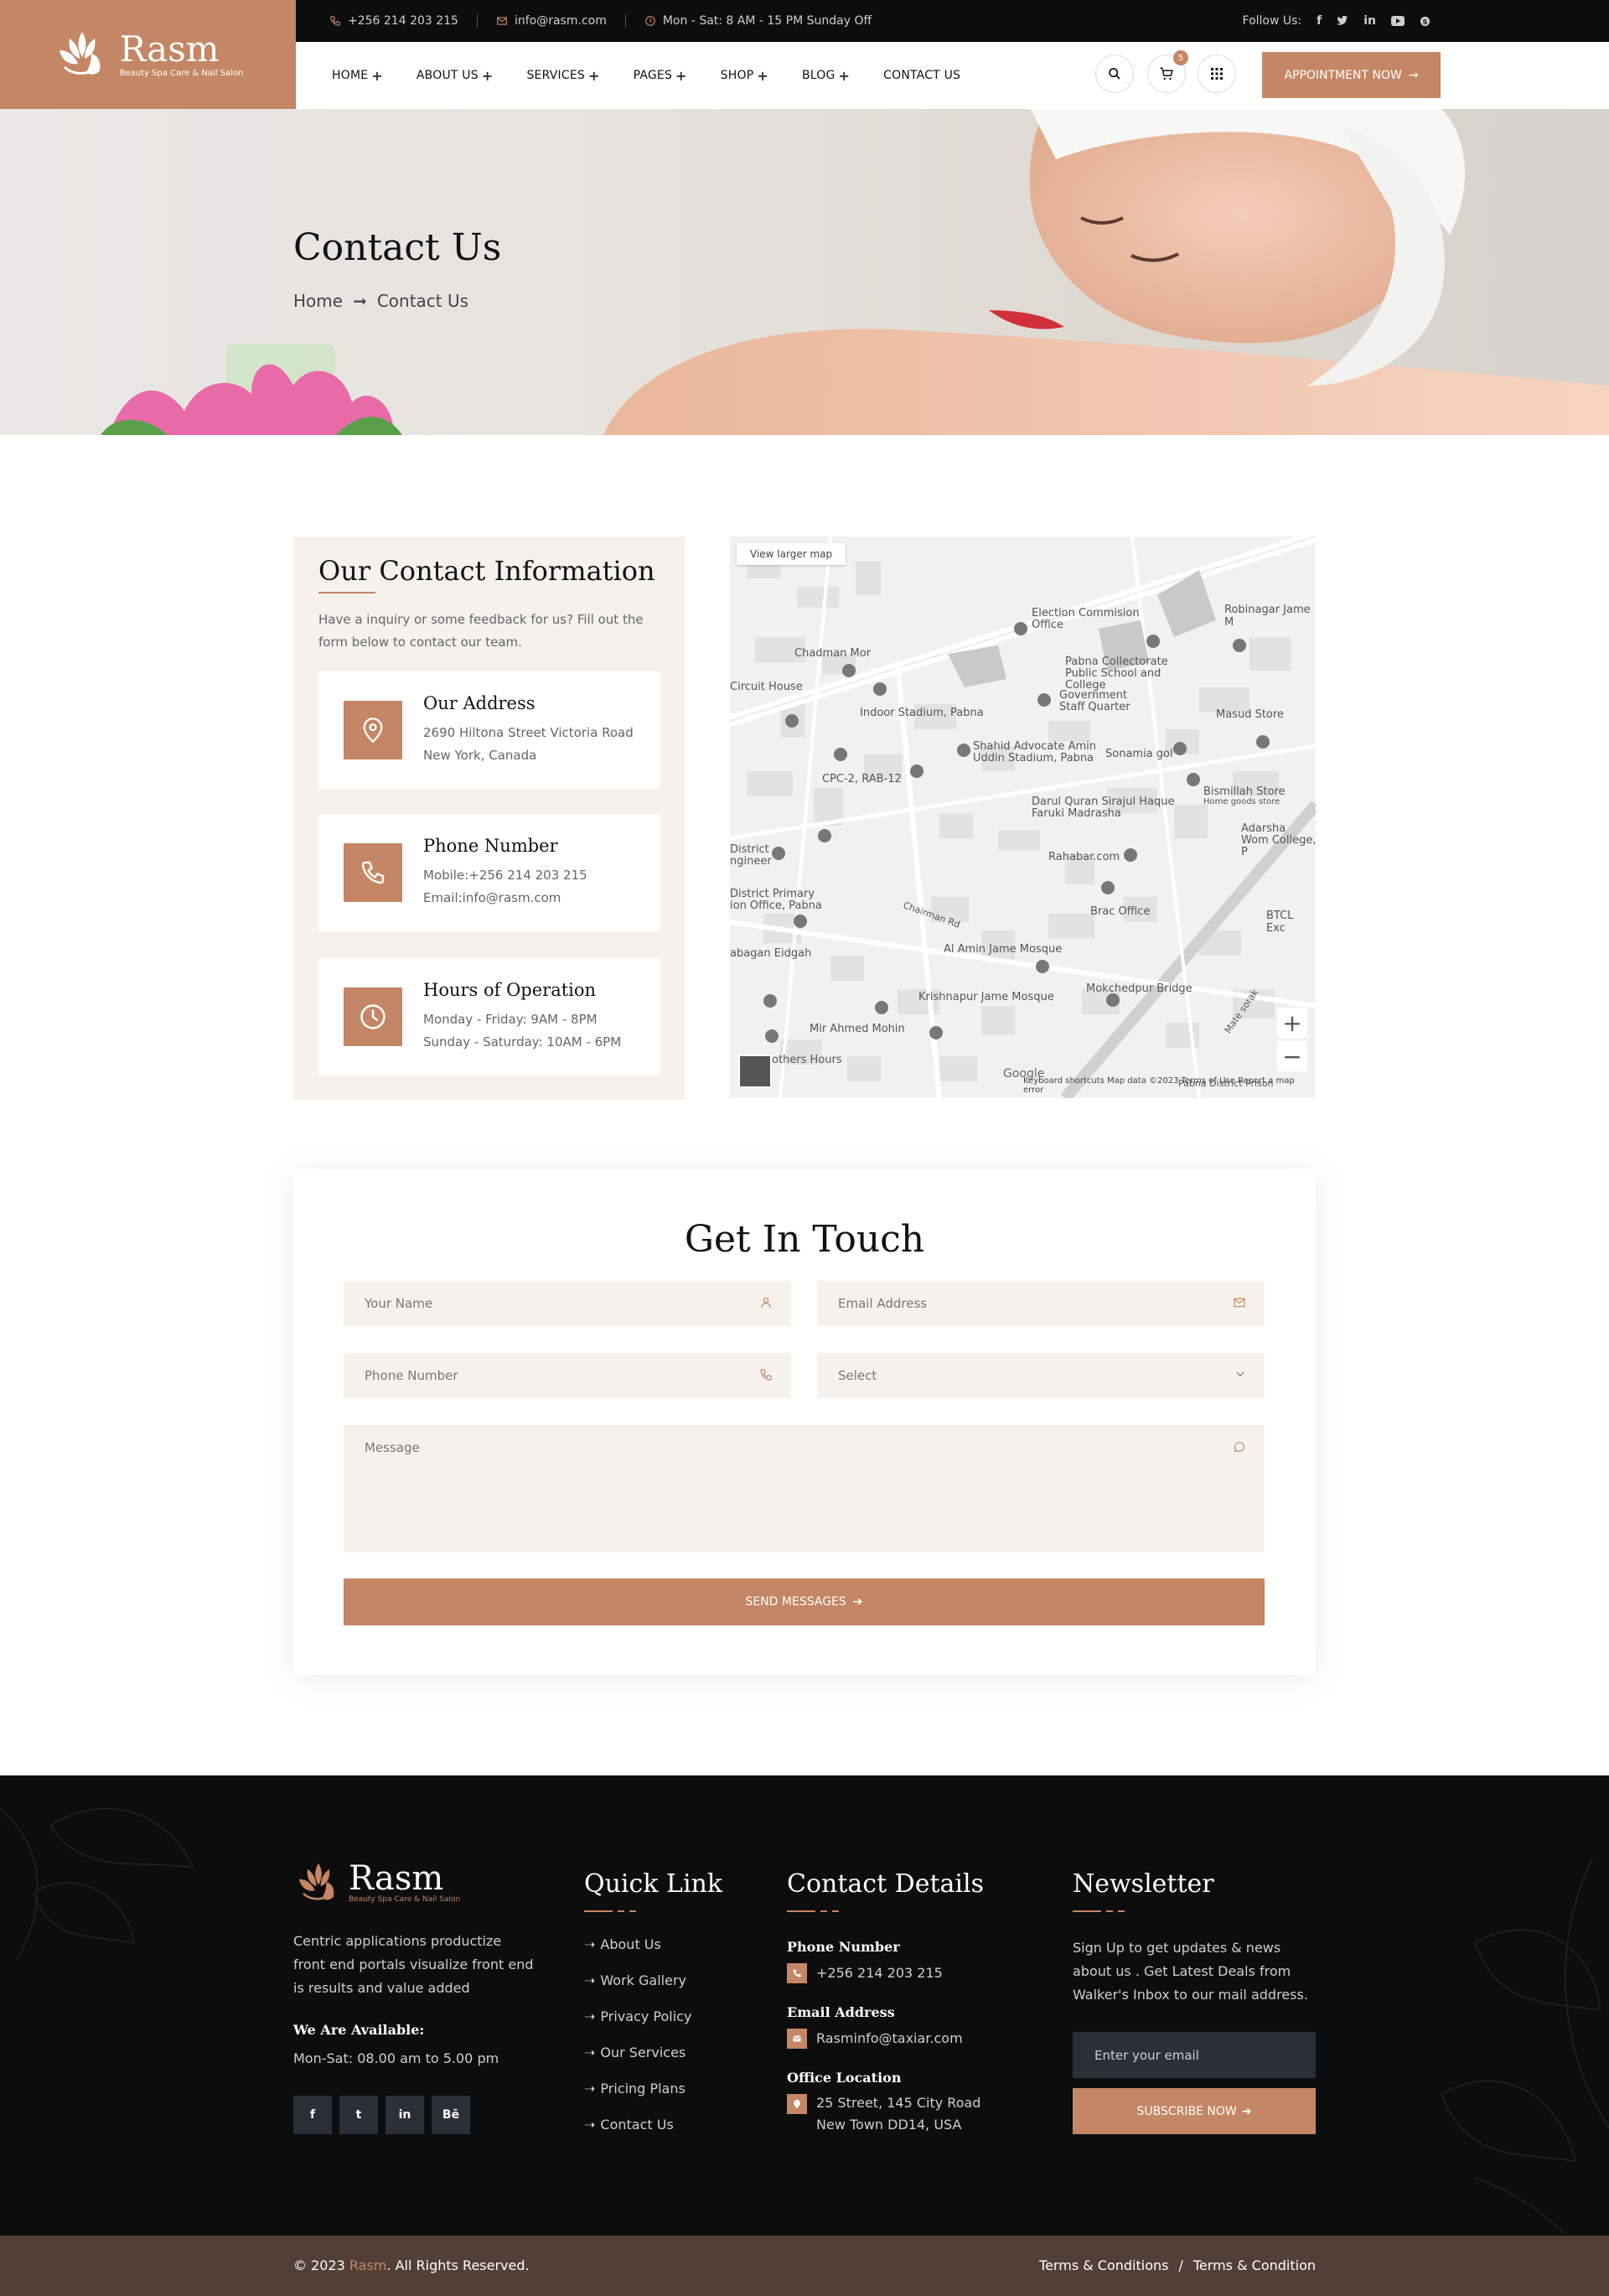 The height and width of the screenshot is (2296, 1609). I want to click on youtube-icon, so click(1398, 21).